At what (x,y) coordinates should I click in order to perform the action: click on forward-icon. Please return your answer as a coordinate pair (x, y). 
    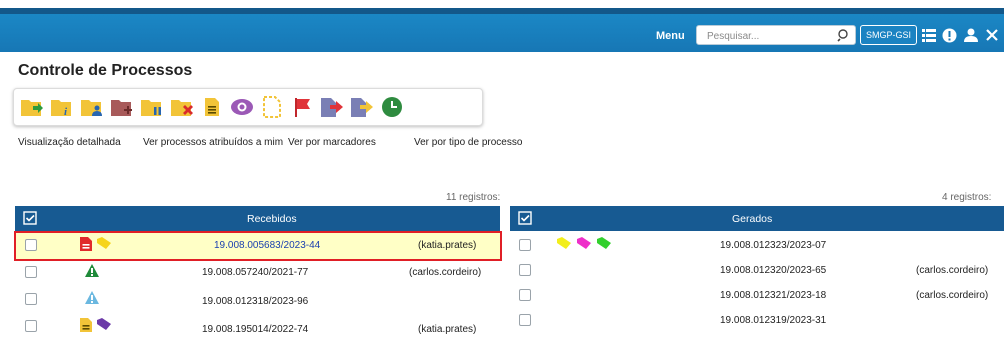
    Looking at the image, I should click on (332, 107).